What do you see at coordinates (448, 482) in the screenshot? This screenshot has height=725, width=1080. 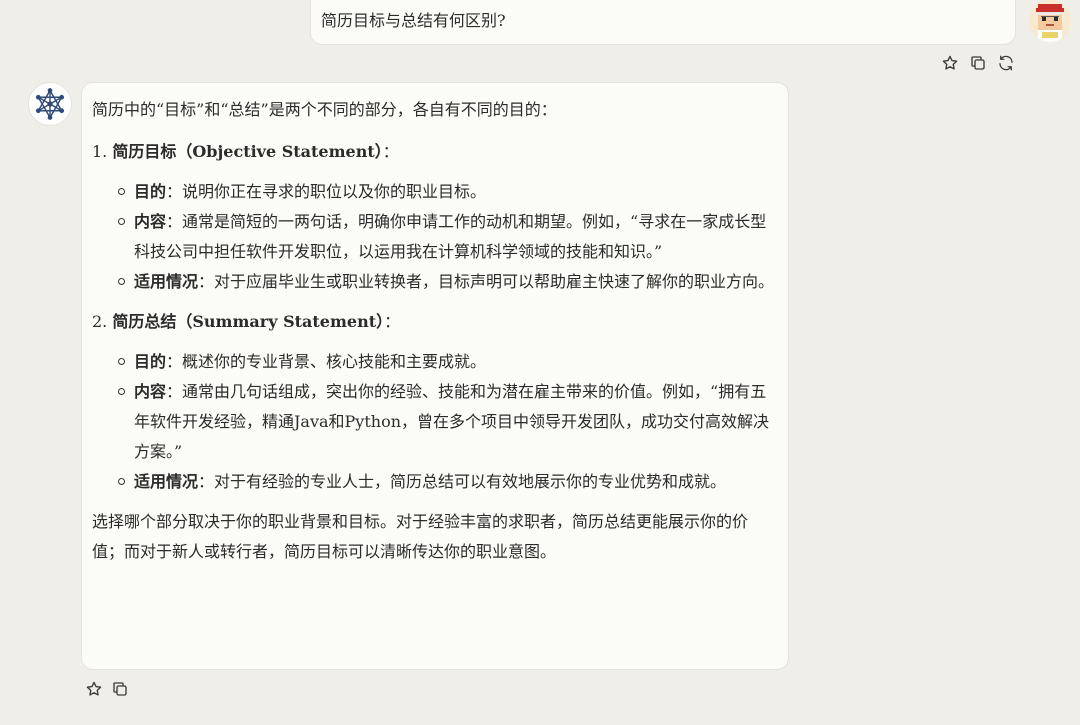 I see `list-item: 适用情况：对于有经验的专业人士，简历总结可以有效地展示你的专业优势和成就。` at bounding box center [448, 482].